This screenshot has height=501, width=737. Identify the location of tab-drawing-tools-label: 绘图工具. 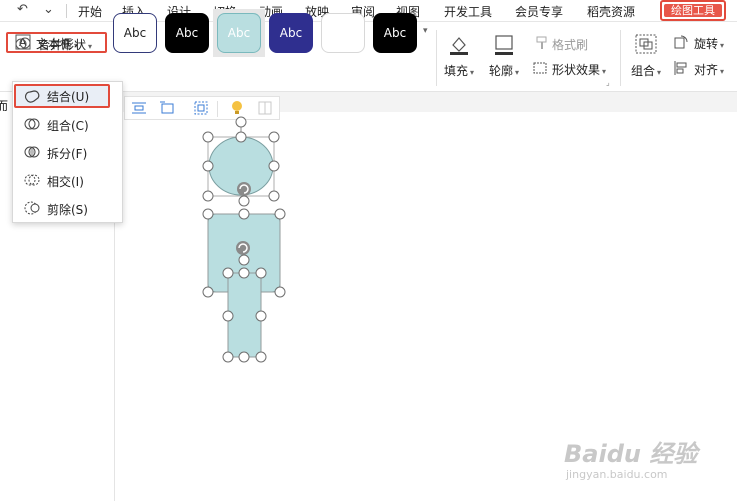
(693, 10).